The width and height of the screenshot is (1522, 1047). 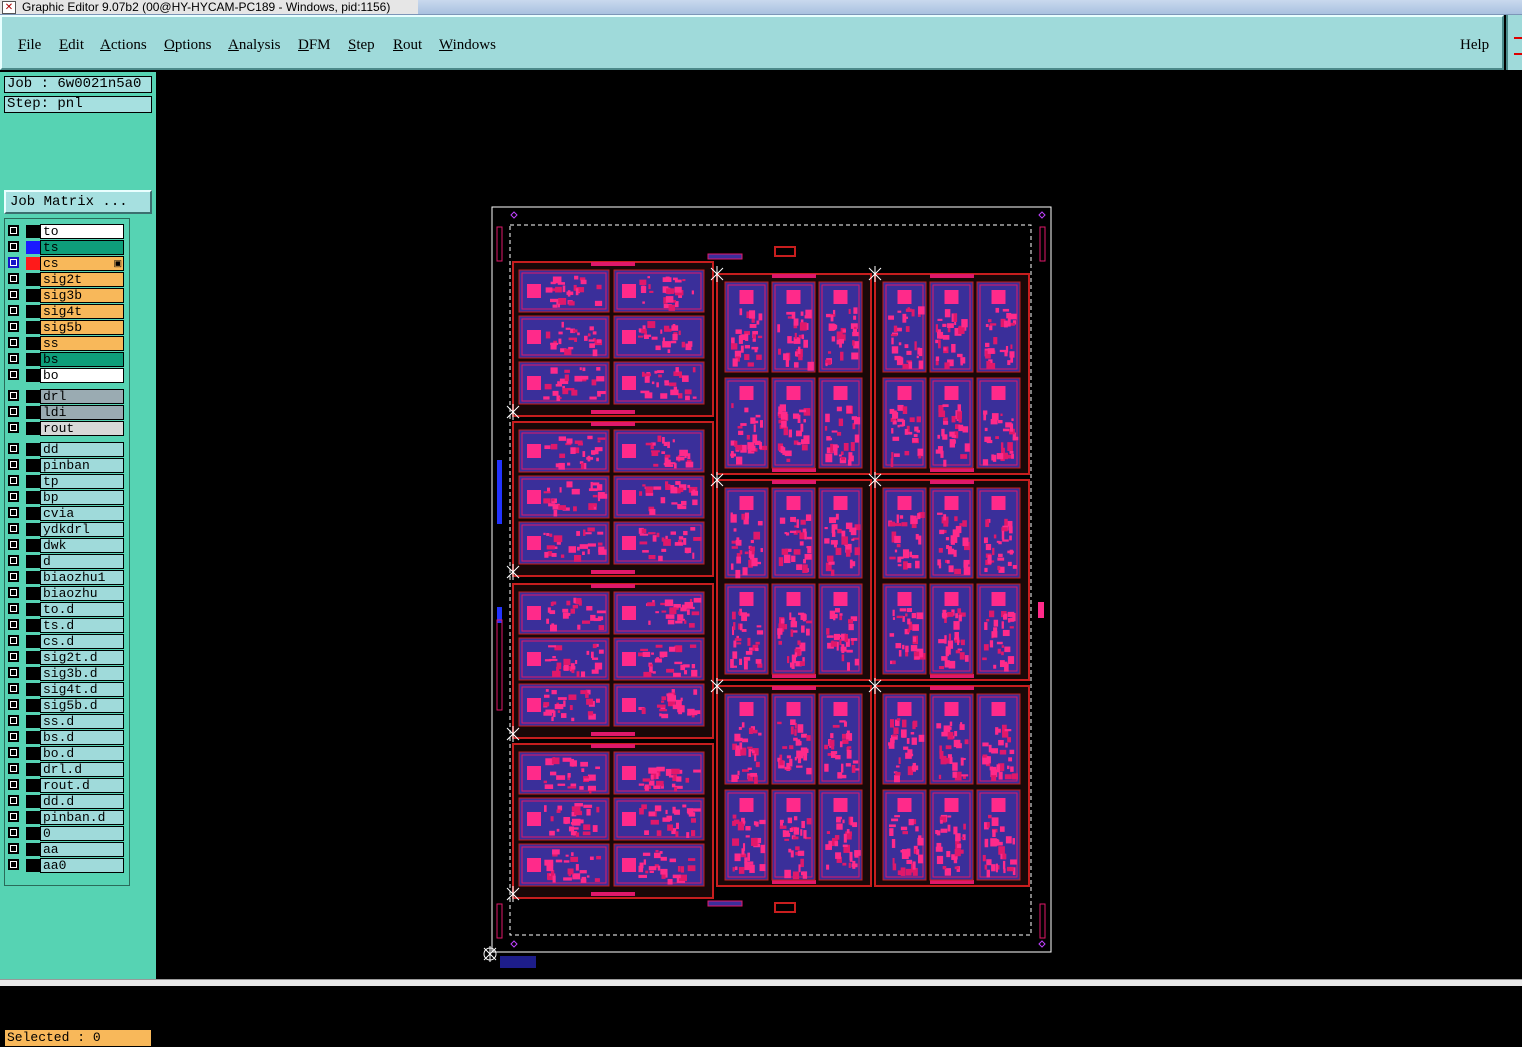 I want to click on menu-windows: Windows, so click(x=467, y=45).